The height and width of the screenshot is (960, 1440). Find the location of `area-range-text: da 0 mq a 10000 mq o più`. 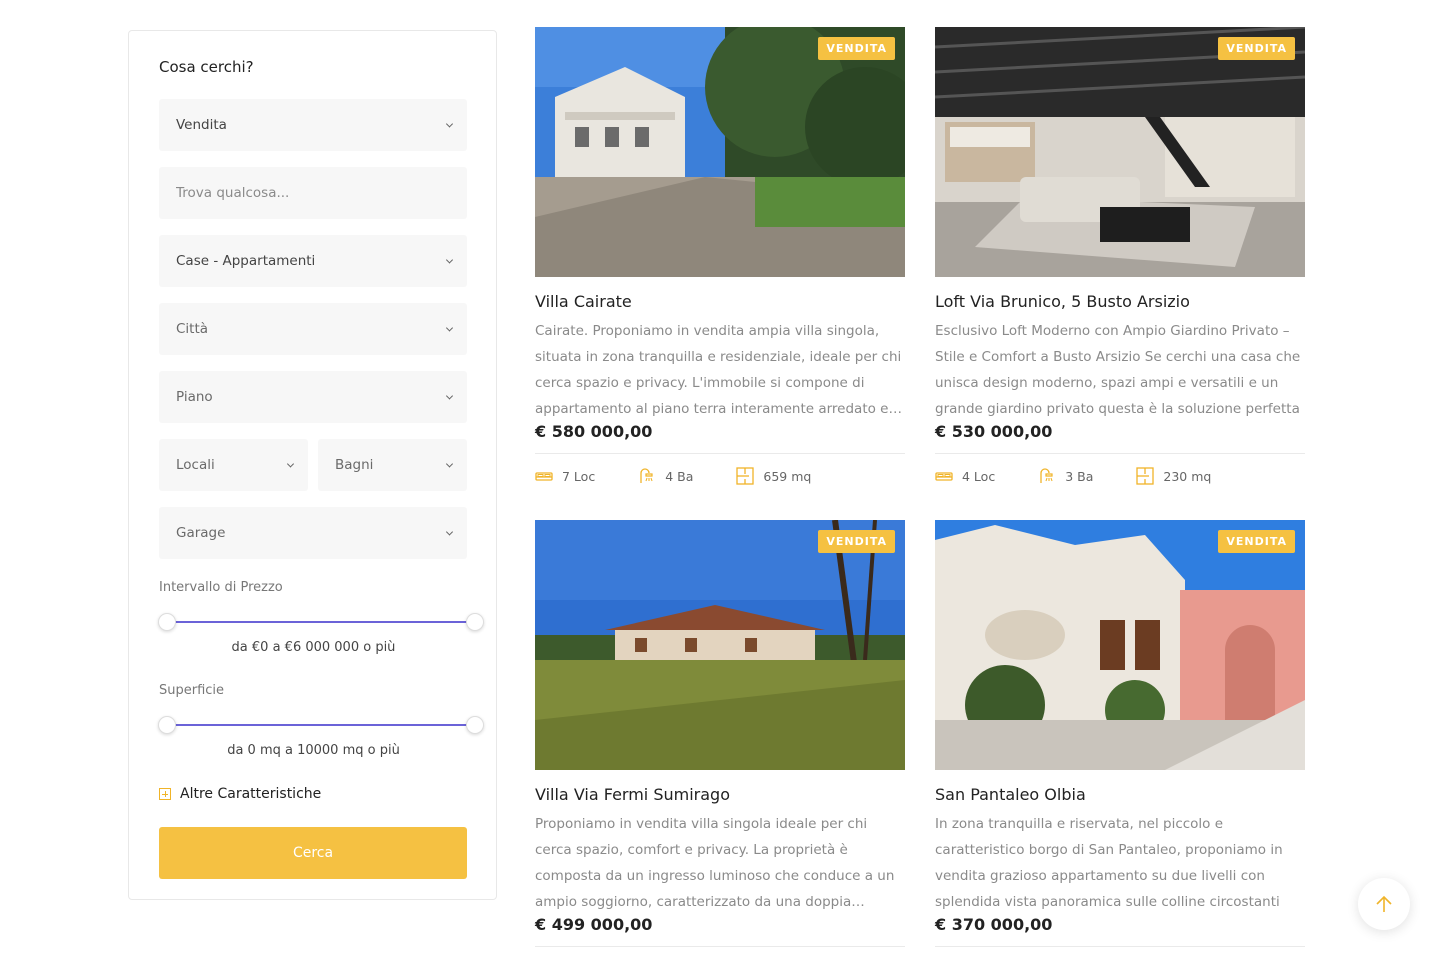

area-range-text: da 0 mq a 10000 mq o più is located at coordinates (313, 750).